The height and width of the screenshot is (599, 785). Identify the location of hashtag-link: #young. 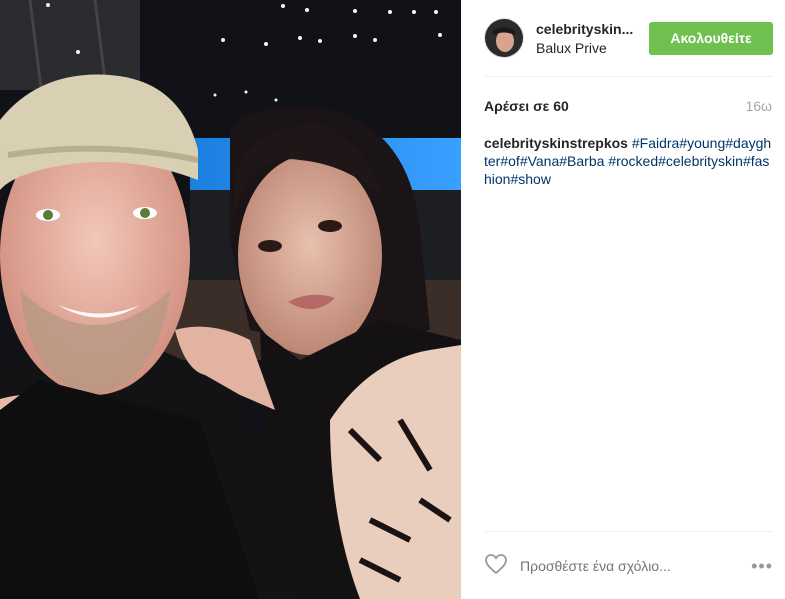
(702, 143).